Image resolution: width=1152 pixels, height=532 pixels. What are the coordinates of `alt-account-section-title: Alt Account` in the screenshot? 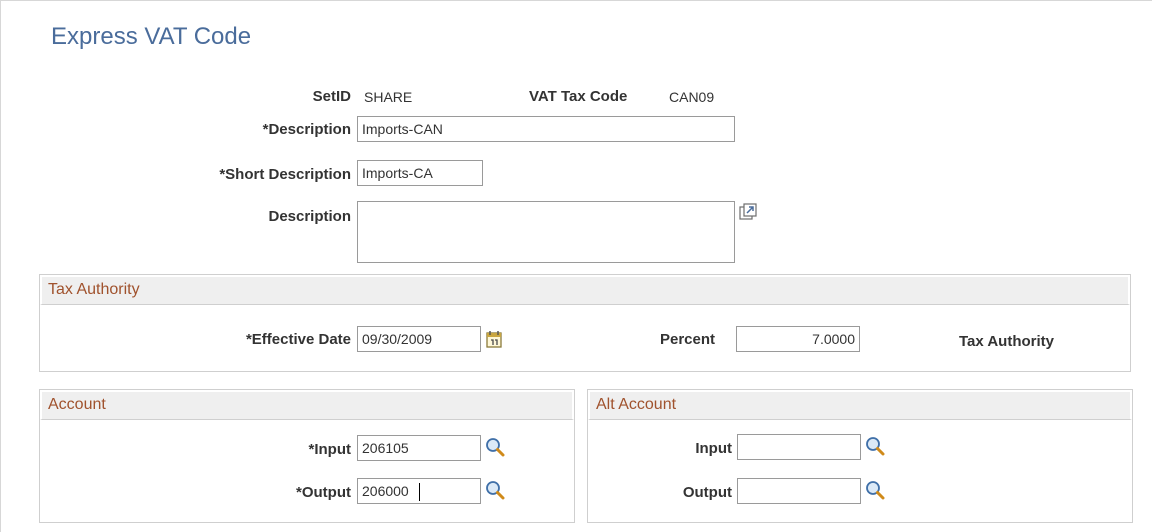 It's located at (860, 405).